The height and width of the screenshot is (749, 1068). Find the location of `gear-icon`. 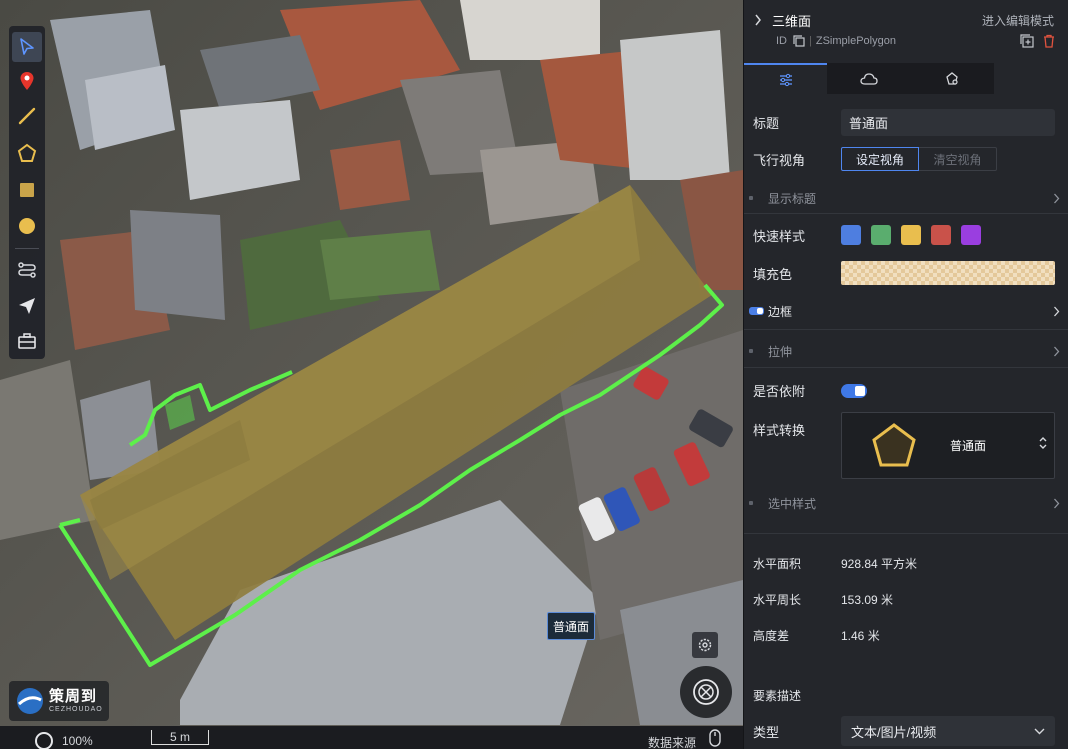

gear-icon is located at coordinates (705, 645).